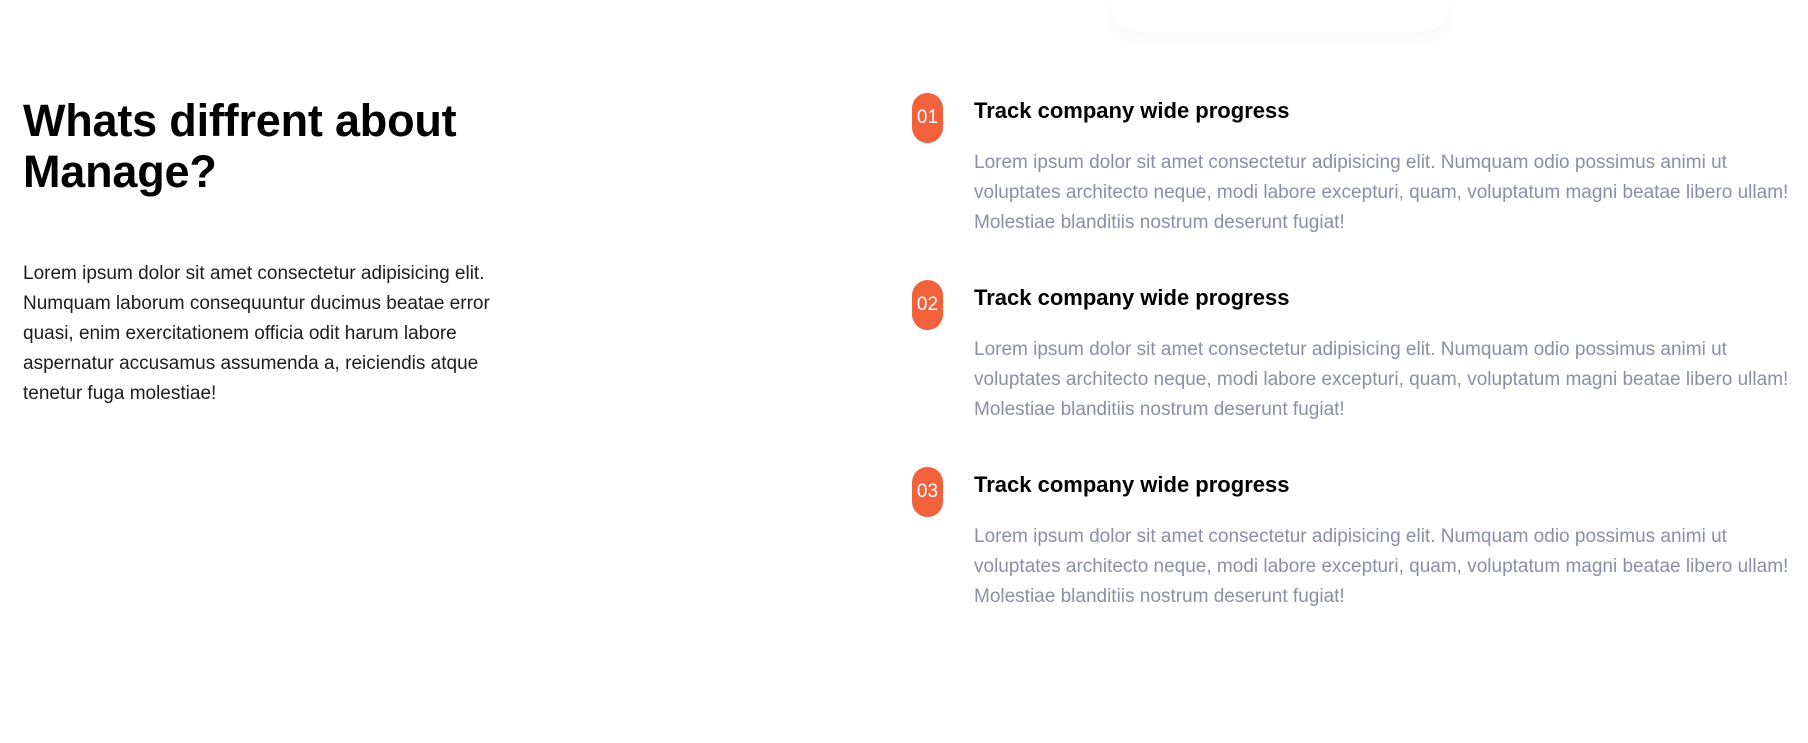 This screenshot has height=743, width=1808. Describe the element at coordinates (927, 305) in the screenshot. I see `feature-number-badge: 02` at that location.